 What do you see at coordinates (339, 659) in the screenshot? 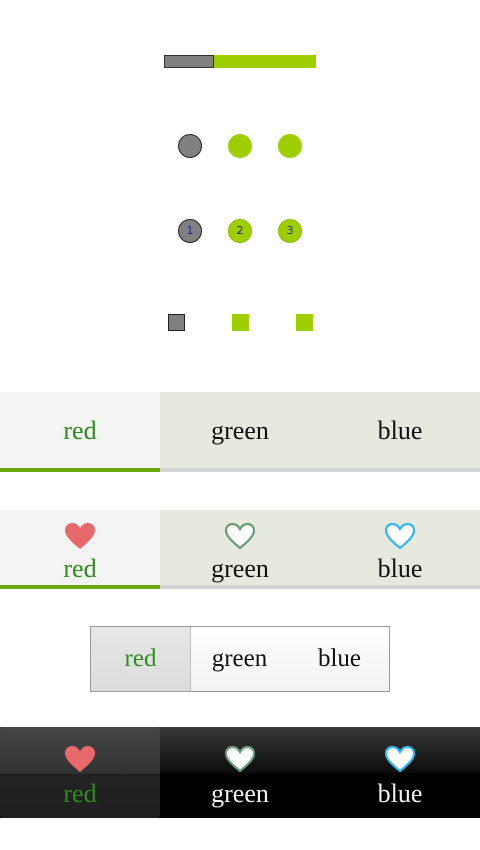
I see `segment-blue: blue` at bounding box center [339, 659].